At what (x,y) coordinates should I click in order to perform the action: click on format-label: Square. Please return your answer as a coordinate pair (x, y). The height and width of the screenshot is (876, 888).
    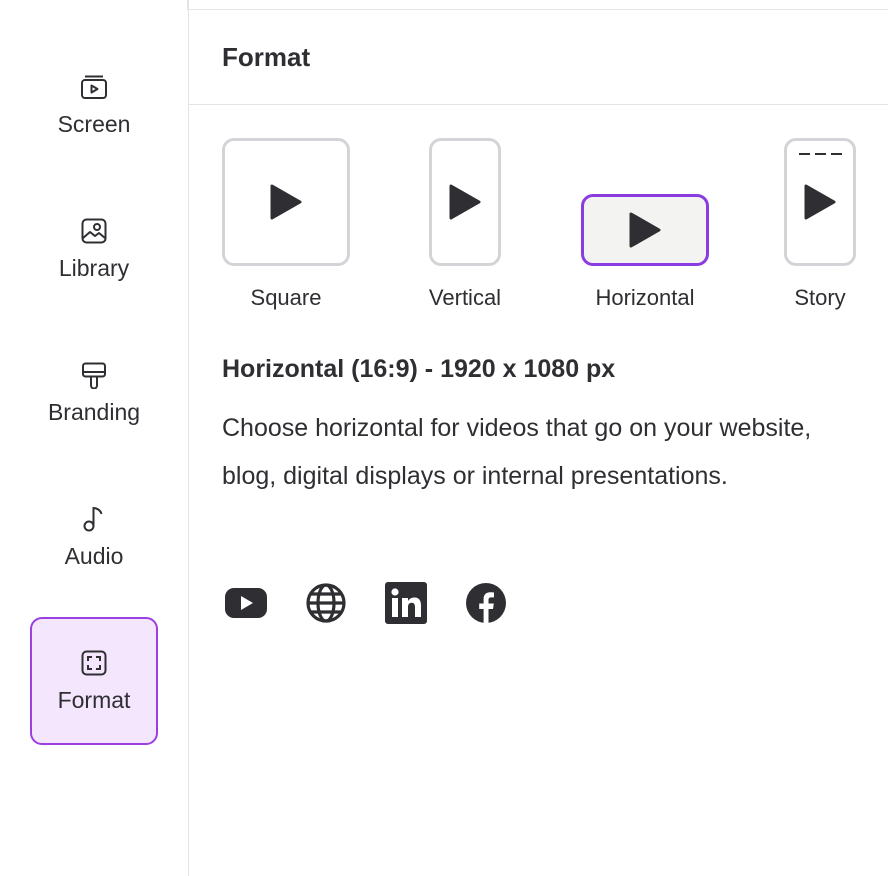
    Looking at the image, I should click on (286, 297).